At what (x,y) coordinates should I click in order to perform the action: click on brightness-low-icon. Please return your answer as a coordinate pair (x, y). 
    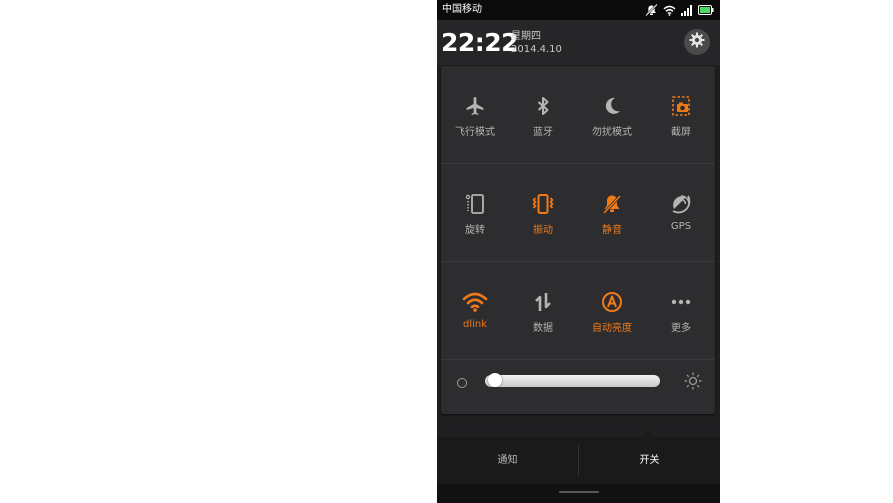
    Looking at the image, I should click on (462, 383).